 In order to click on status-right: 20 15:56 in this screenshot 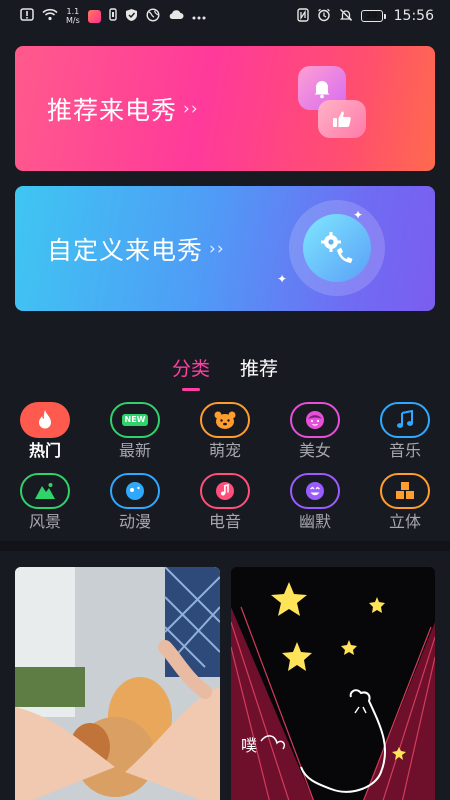, I will do `click(365, 16)`.